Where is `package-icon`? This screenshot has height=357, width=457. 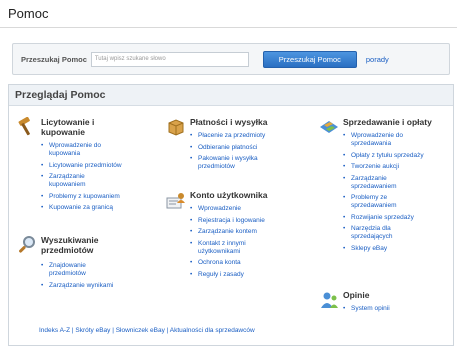
package-icon is located at coordinates (176, 127).